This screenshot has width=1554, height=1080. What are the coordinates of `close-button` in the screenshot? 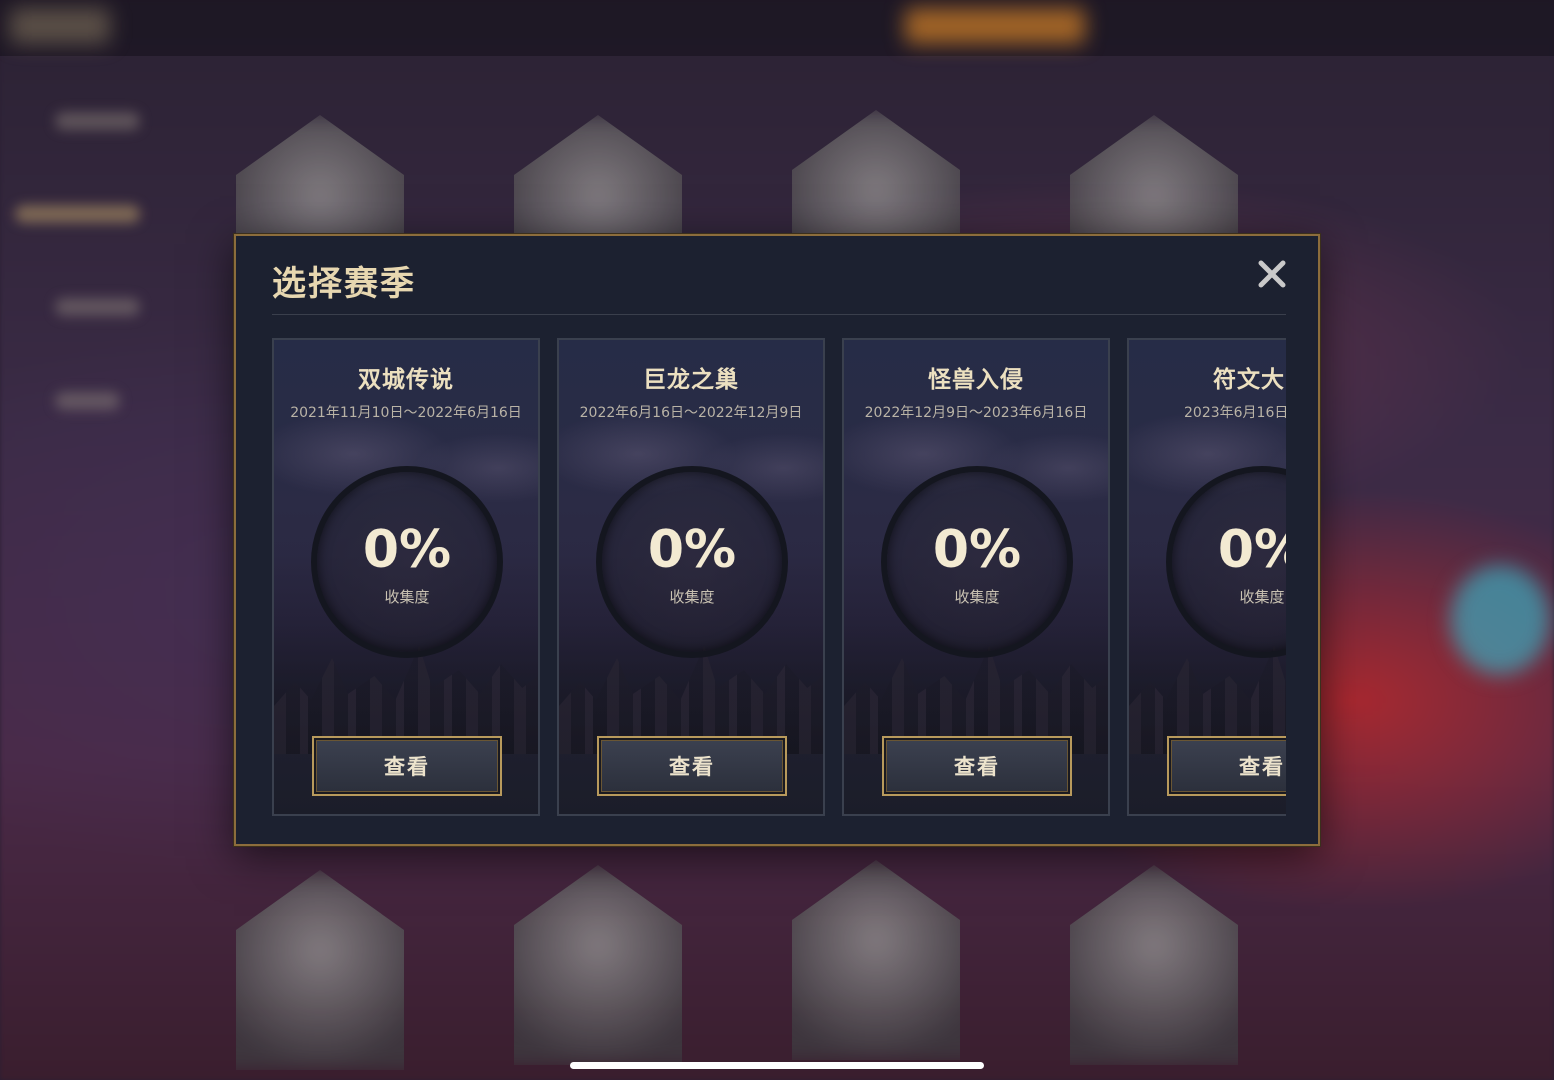 It's located at (1272, 274).